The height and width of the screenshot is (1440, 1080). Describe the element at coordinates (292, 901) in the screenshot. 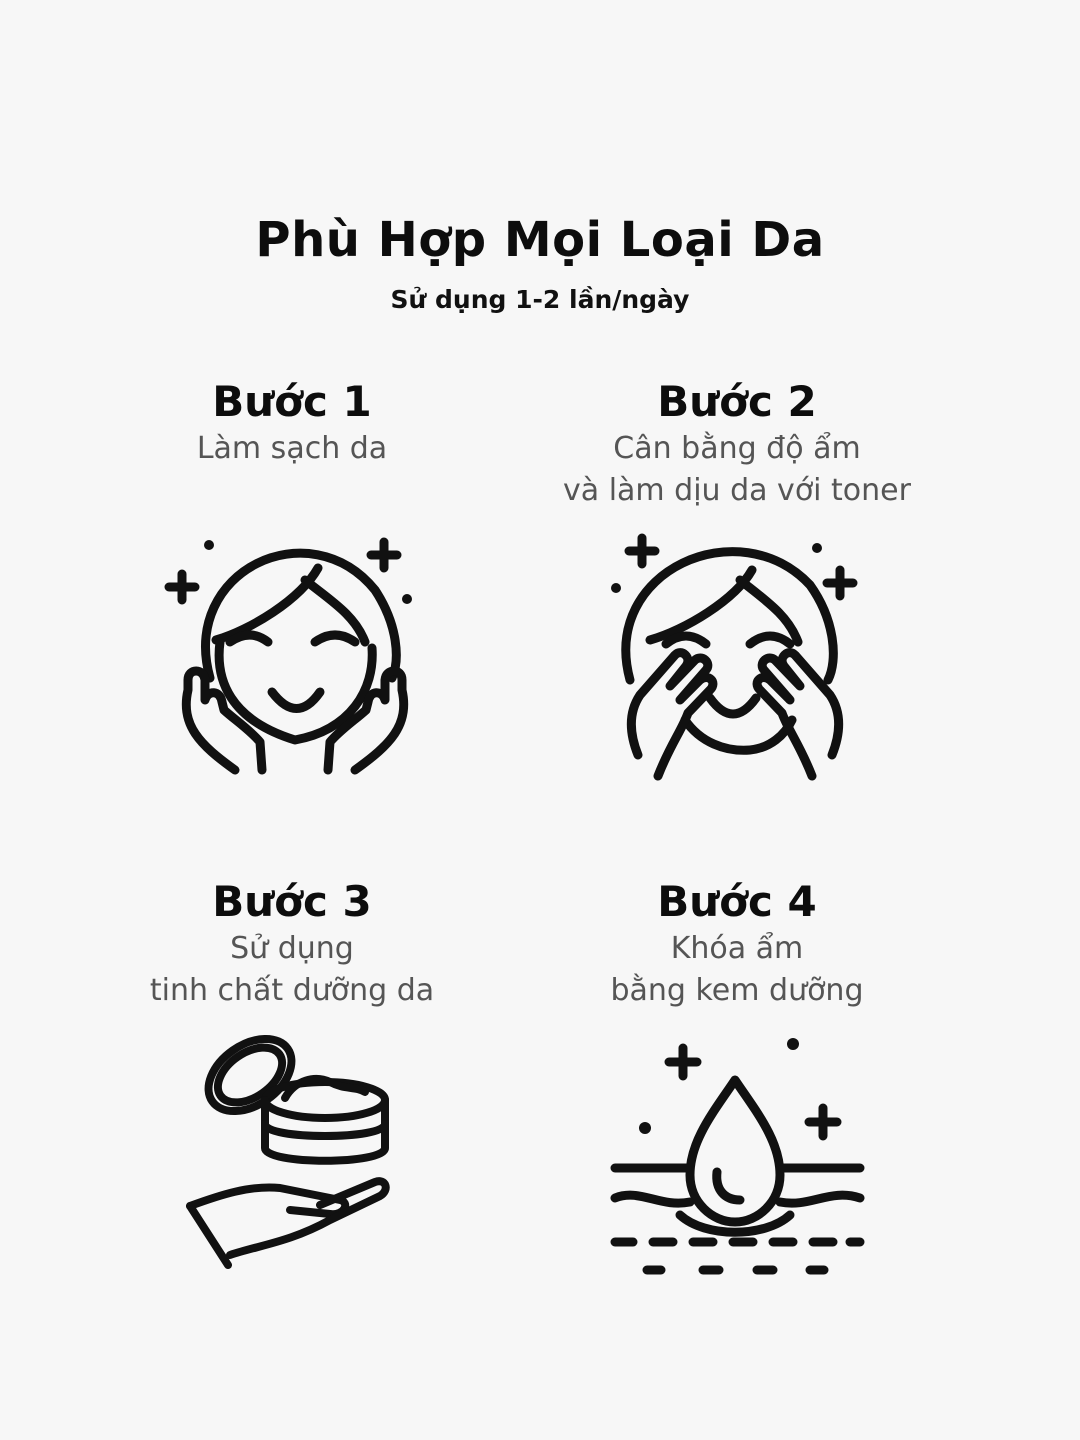

I see `step-3-title: Bước 3` at that location.